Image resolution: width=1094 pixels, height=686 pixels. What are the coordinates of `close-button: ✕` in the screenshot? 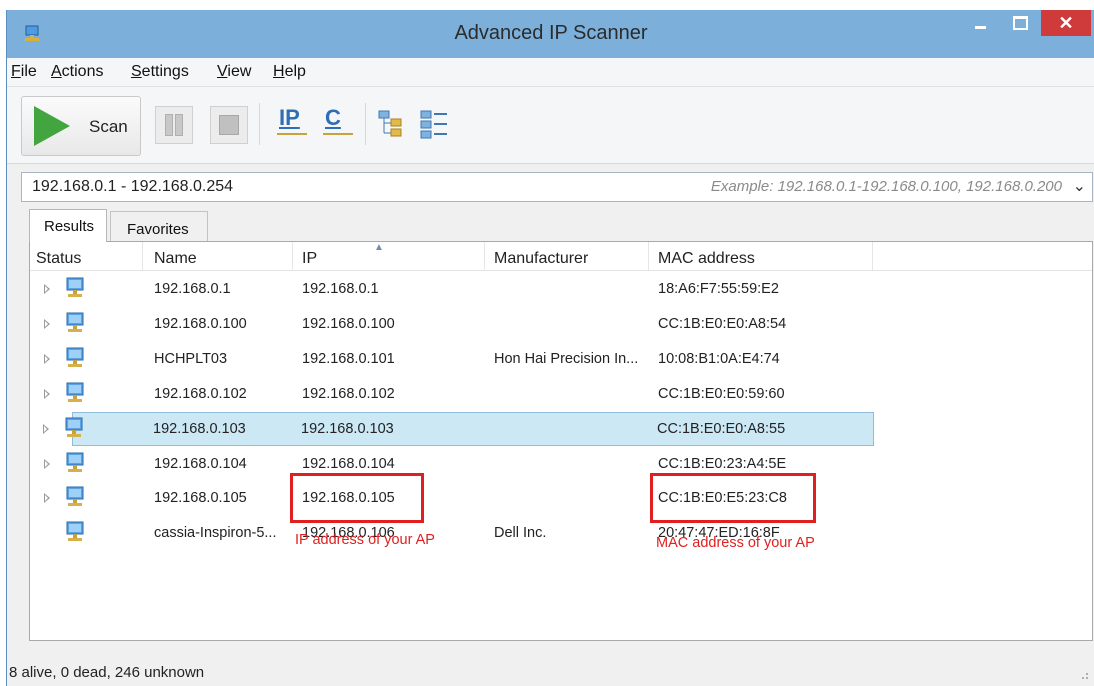 It's located at (1066, 23).